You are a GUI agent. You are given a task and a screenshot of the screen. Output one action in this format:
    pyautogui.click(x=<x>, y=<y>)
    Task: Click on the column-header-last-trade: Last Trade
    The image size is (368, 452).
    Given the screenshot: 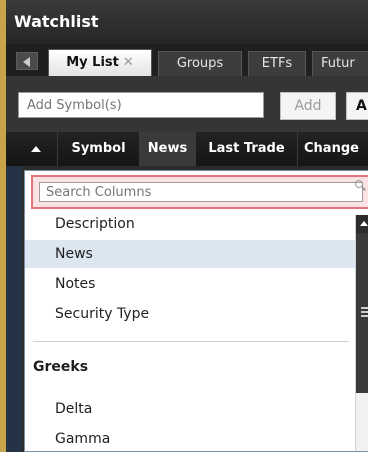 What is the action you would take?
    pyautogui.click(x=247, y=149)
    